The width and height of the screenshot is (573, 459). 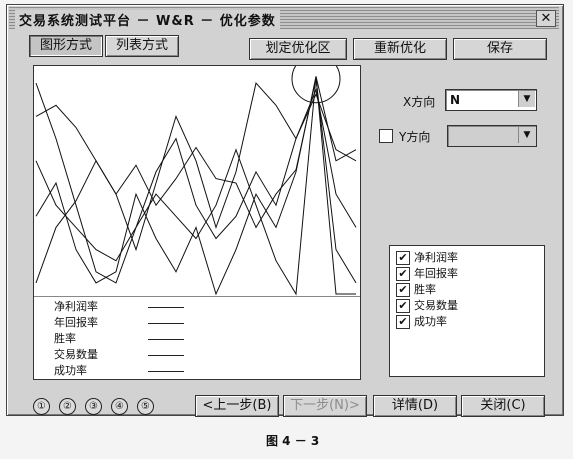 What do you see at coordinates (67, 406) in the screenshot?
I see `step-2: ②` at bounding box center [67, 406].